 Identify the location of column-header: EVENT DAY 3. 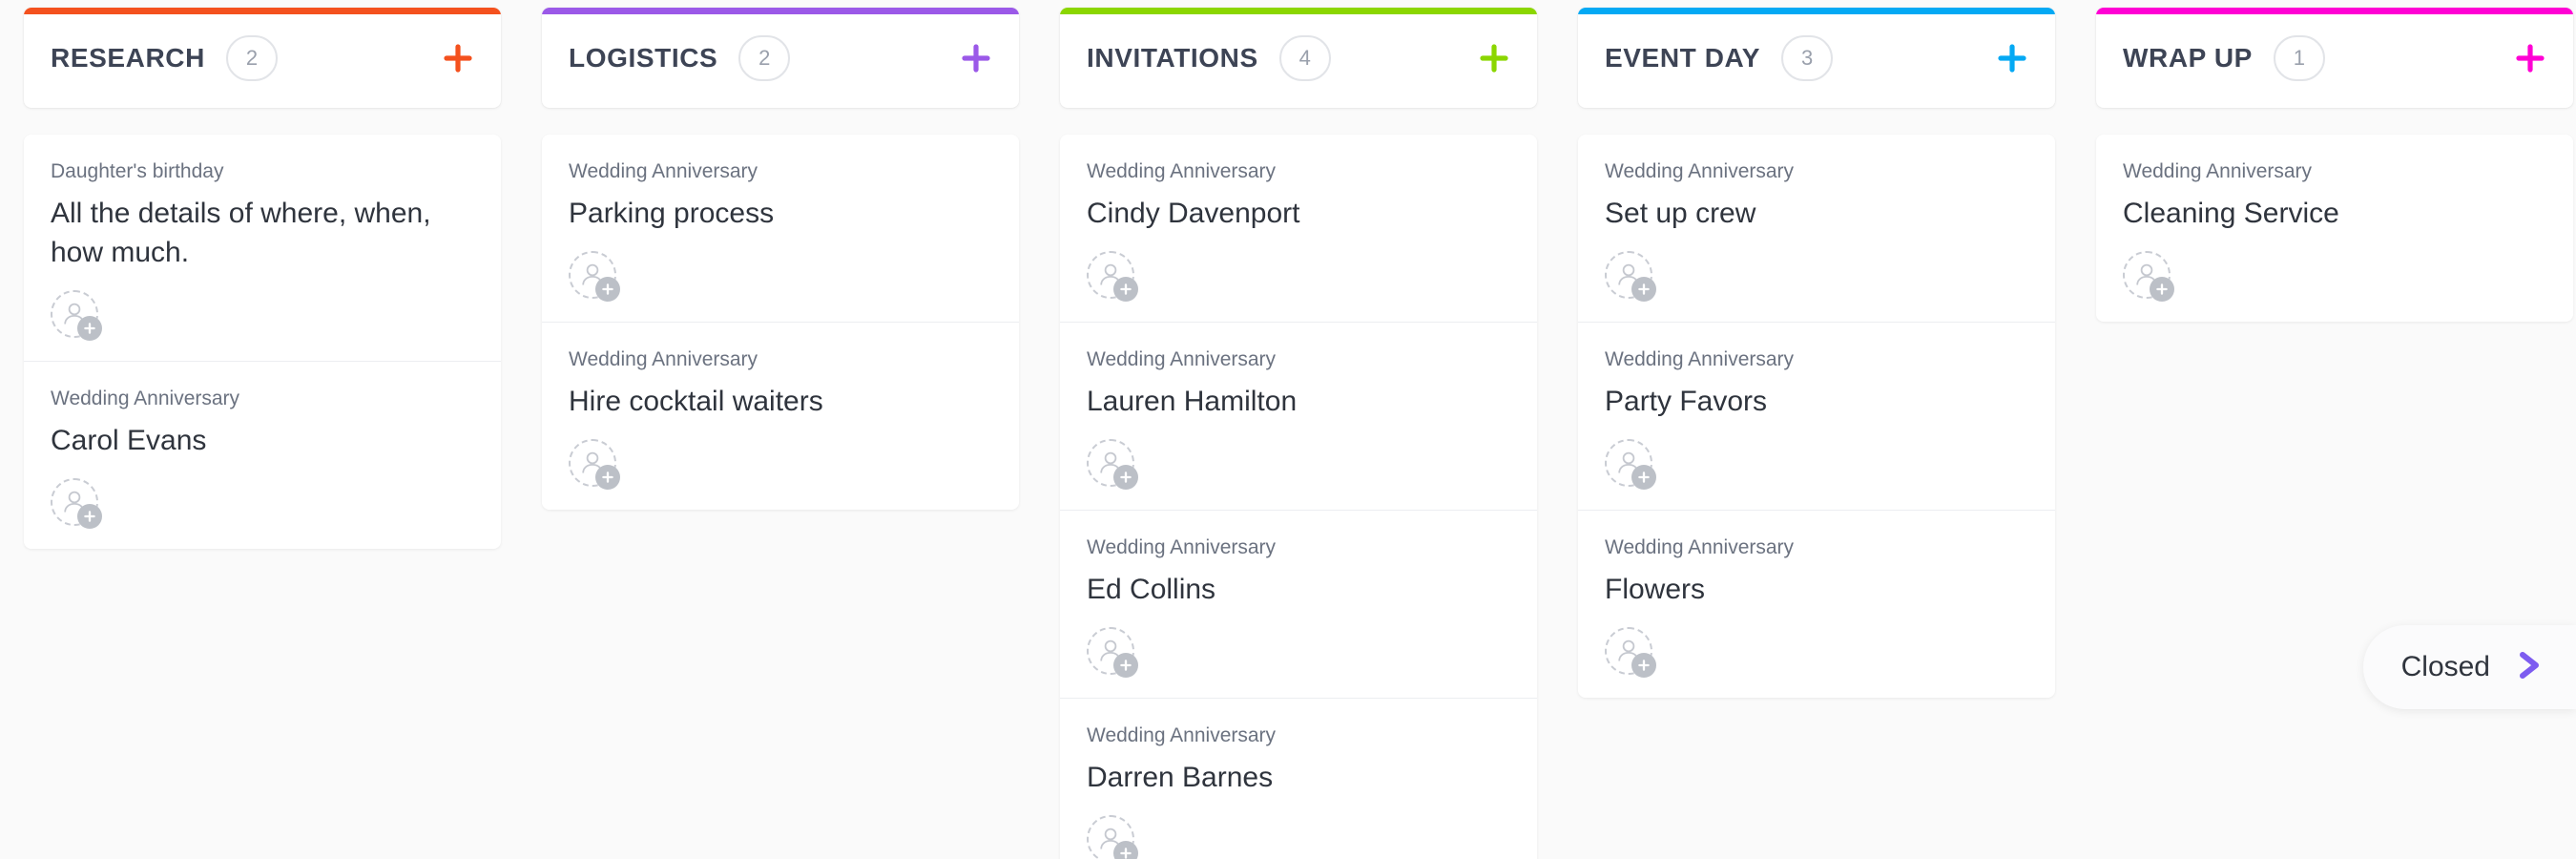
(1816, 58).